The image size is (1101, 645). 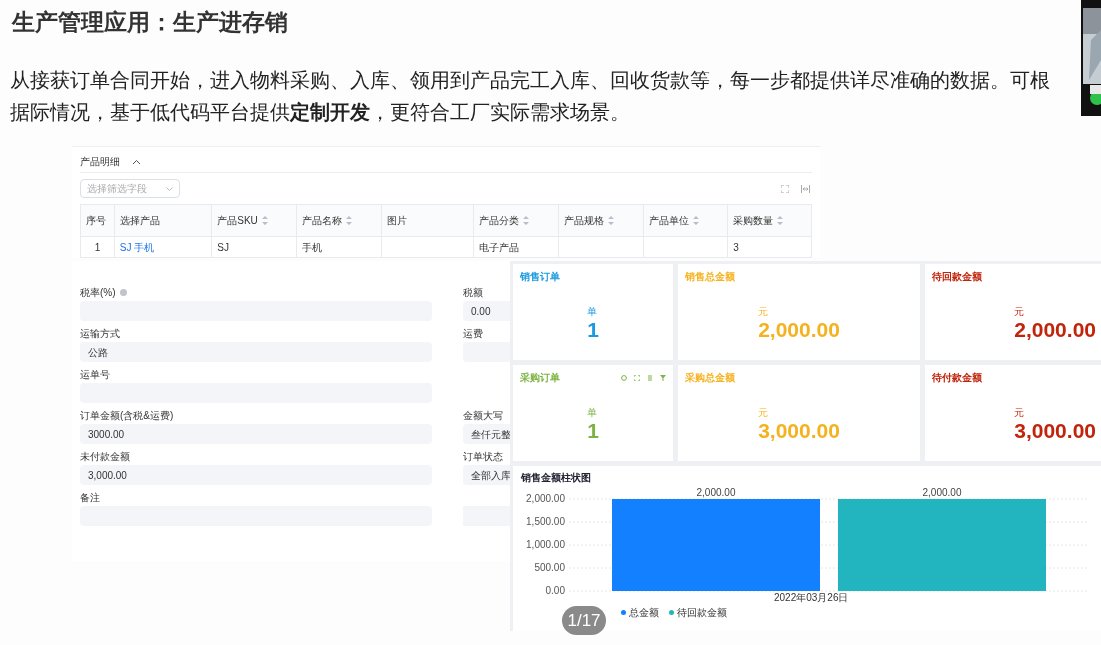 I want to click on input-field: 叁仟元整, so click(x=486, y=434).